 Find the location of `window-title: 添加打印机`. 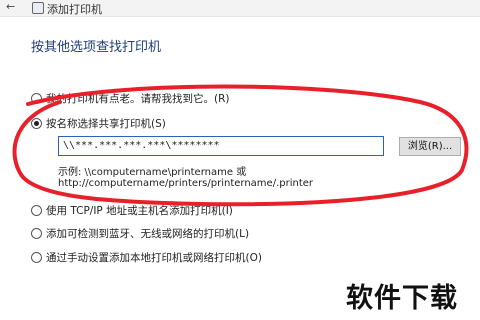

window-title: 添加打印机 is located at coordinates (74, 9).